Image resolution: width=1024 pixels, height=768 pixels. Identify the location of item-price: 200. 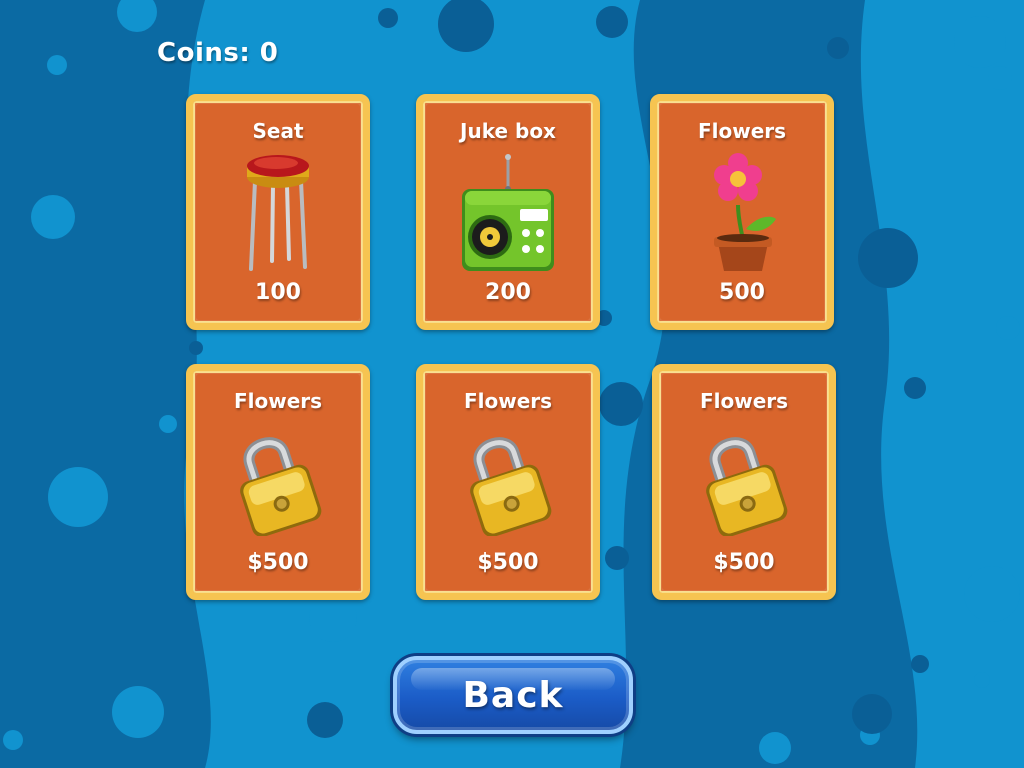
(508, 292).